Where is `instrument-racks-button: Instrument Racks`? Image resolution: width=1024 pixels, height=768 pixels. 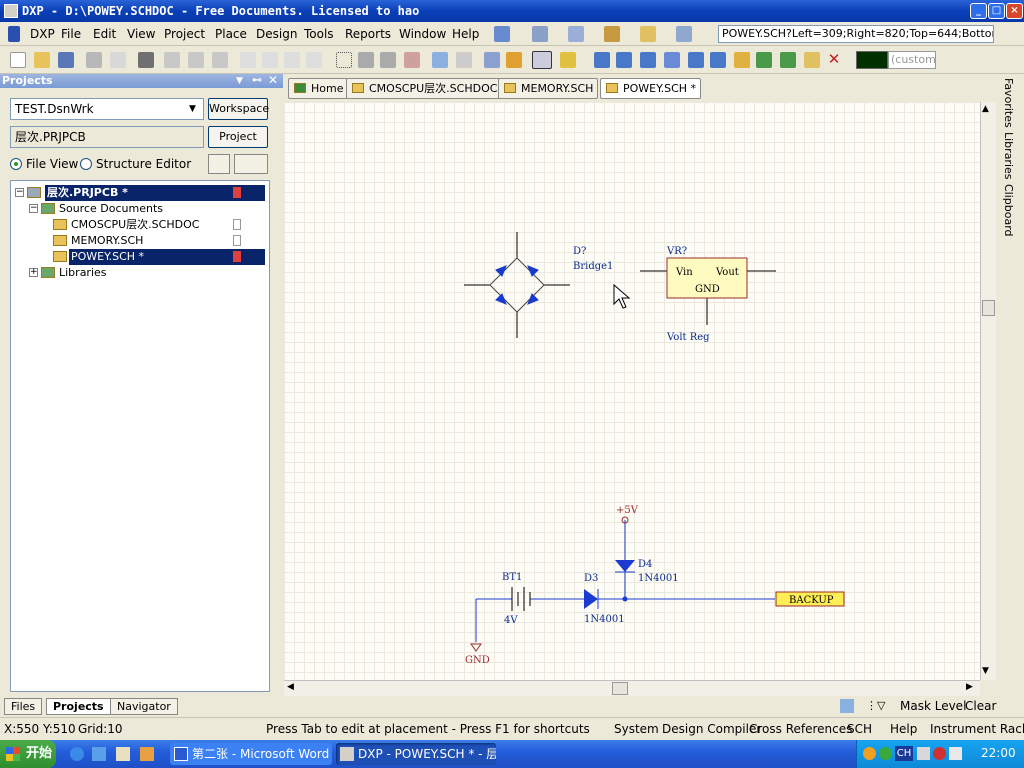
instrument-racks-button: Instrument Racks is located at coordinates (977, 729).